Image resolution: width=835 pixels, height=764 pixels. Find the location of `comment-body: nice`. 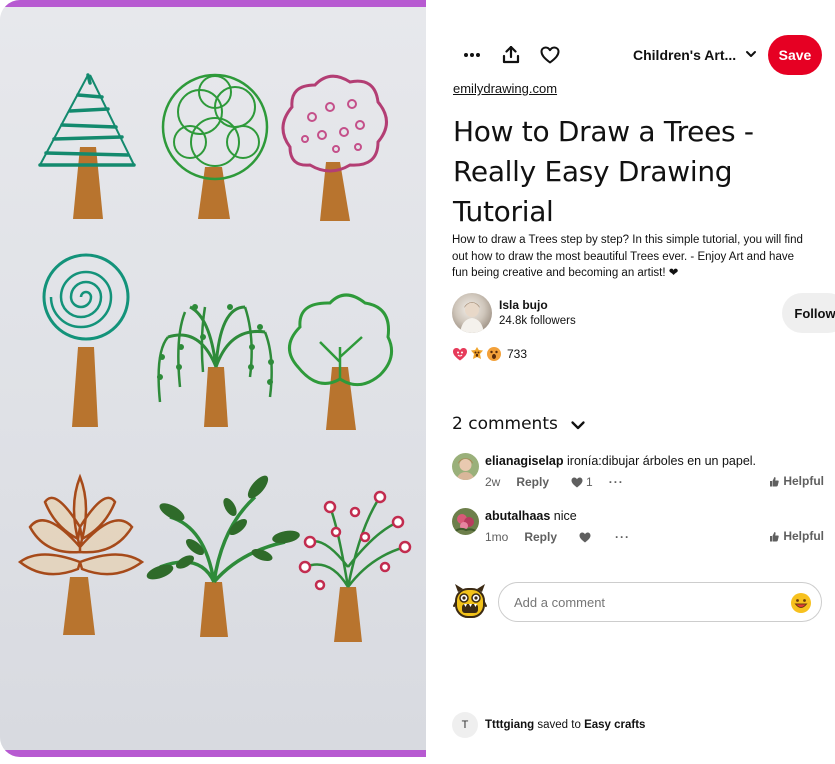

comment-body: nice is located at coordinates (565, 516).